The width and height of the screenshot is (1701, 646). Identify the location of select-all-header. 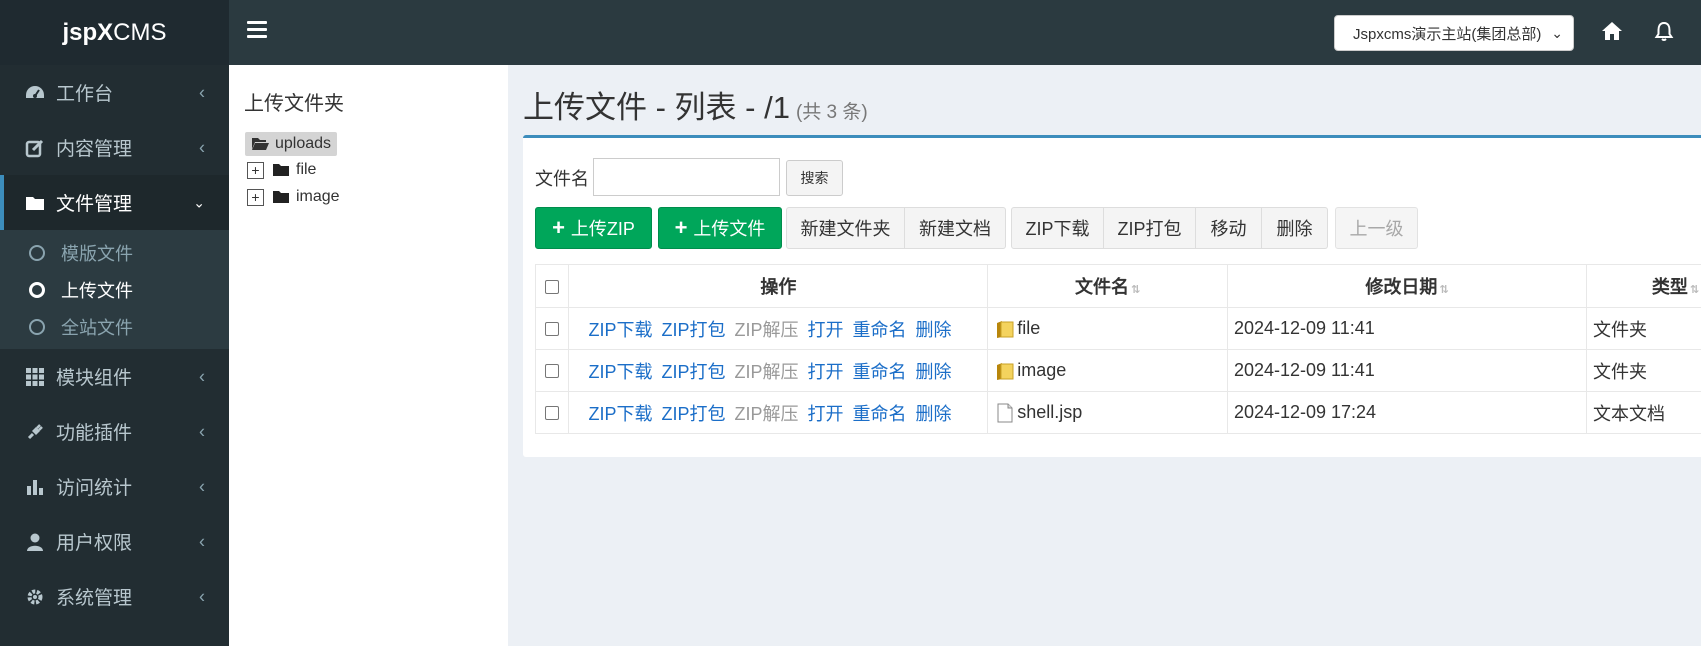
(552, 286).